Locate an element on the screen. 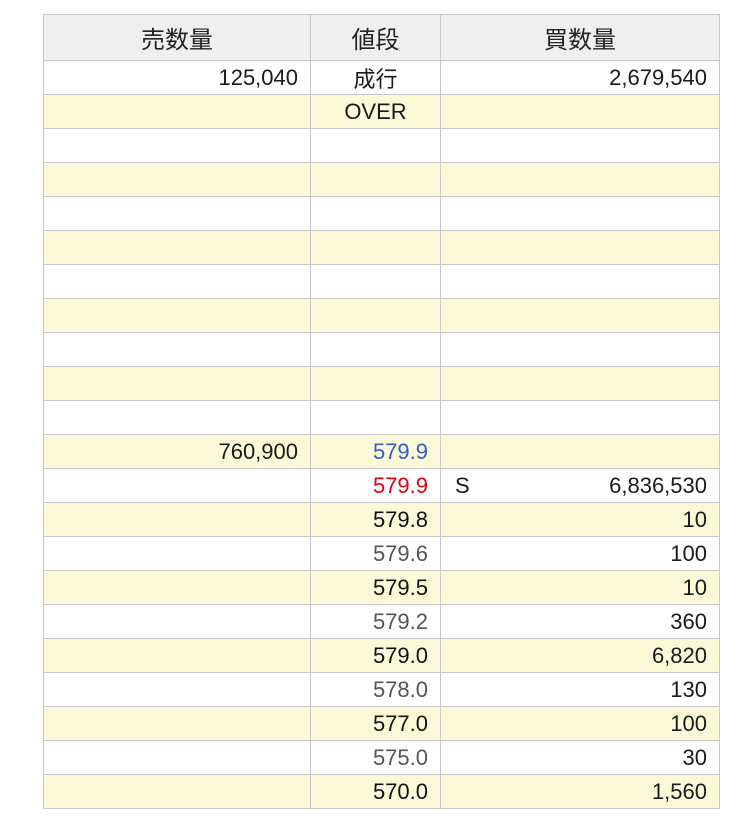 This screenshot has height=822, width=739. price-level-row: 577.0 100 is located at coordinates (381, 723).